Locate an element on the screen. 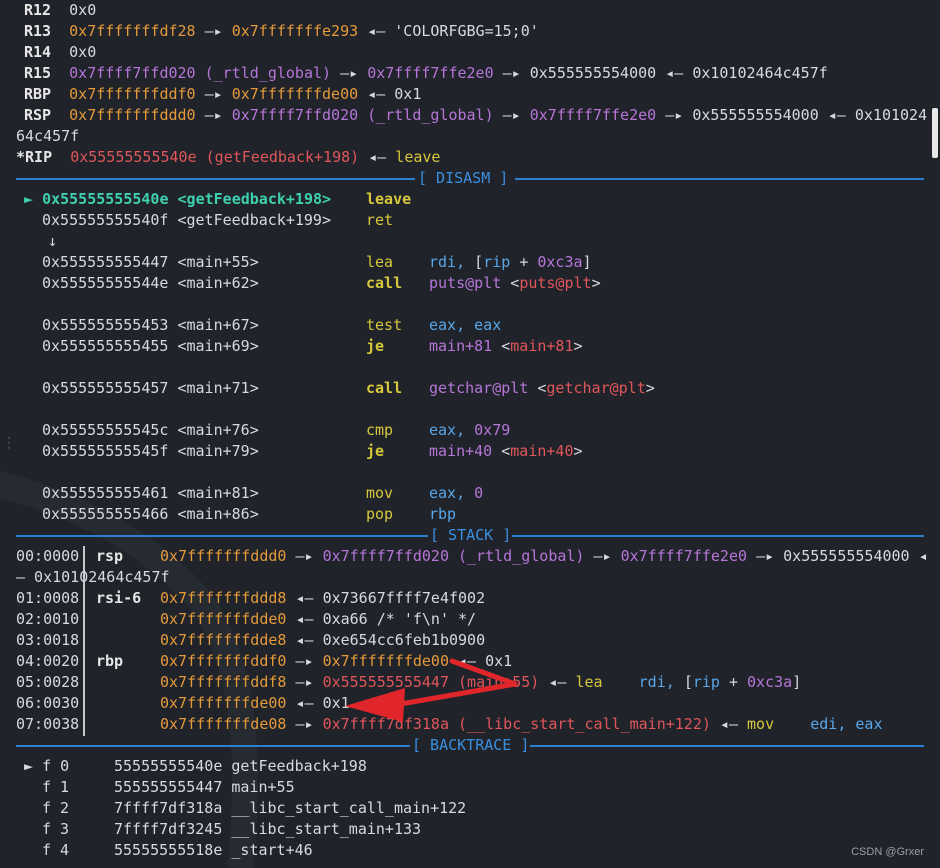  annotation-arrow-icon is located at coordinates (431, 690).